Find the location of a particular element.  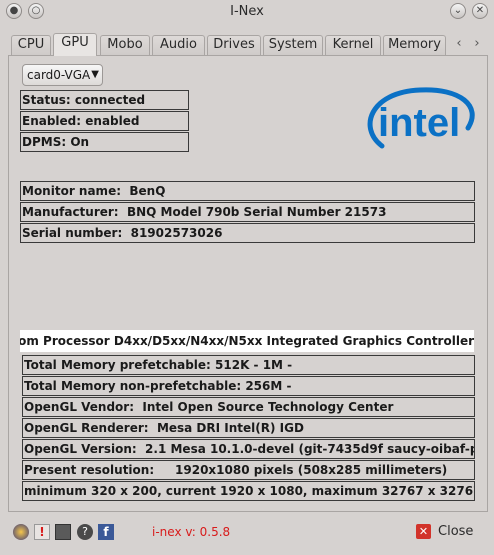

gpu-icon is located at coordinates (21, 532).